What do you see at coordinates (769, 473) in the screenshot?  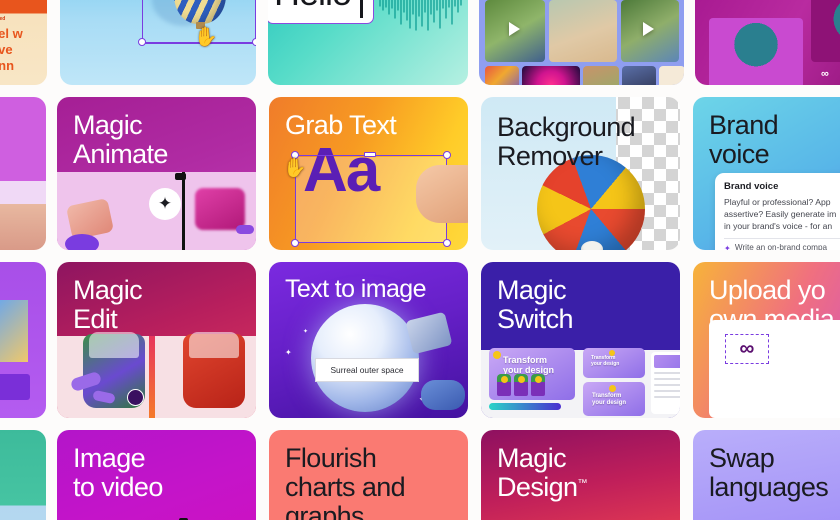 I see `card-title: Swap languages` at bounding box center [769, 473].